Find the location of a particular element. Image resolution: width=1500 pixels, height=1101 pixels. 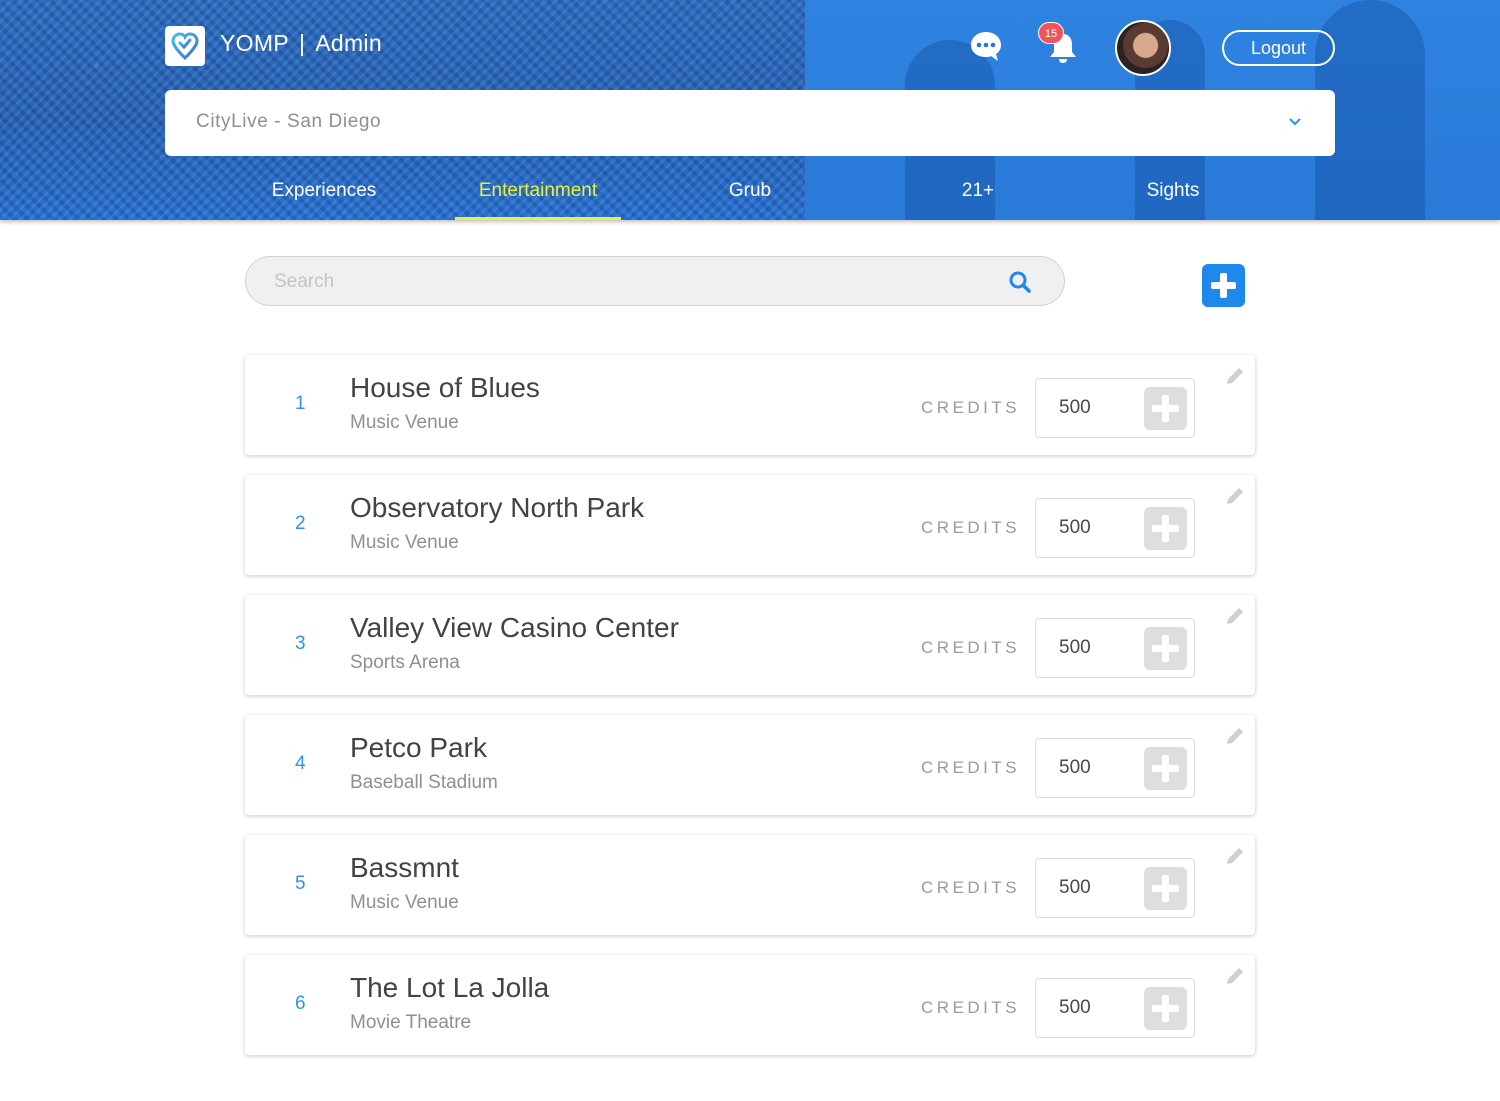

list-item: 1 House of Blues Music Venue CREDITS 500 is located at coordinates (750, 405).